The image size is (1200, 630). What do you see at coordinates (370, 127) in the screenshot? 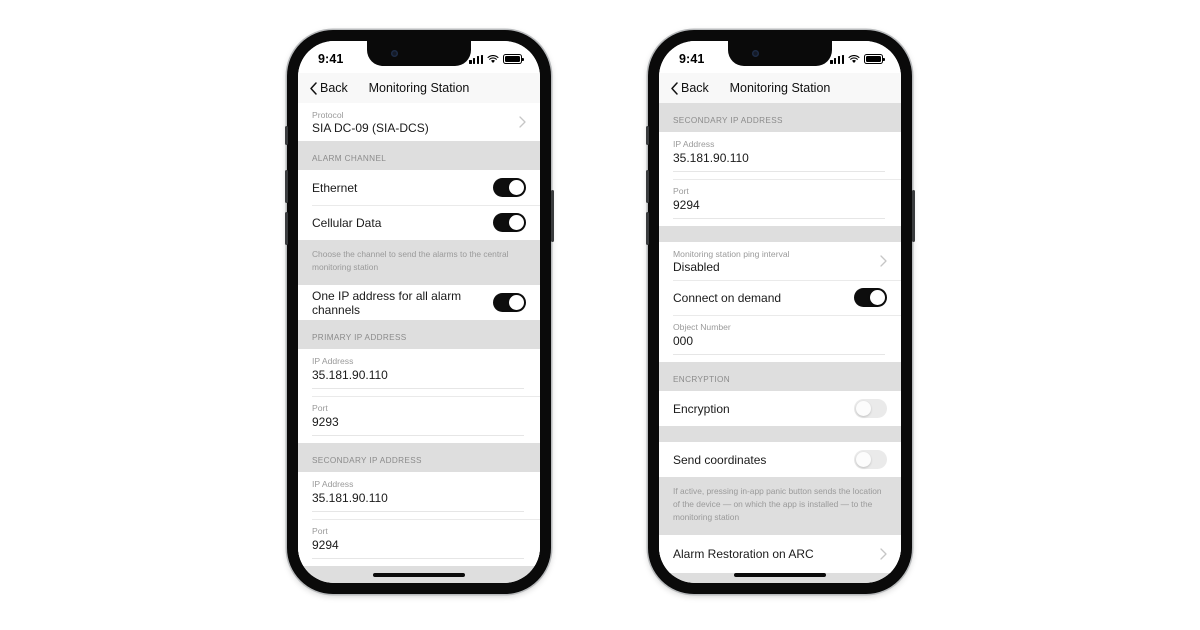
I see `list-item-value: SIA DC-09 (SIA-DCS)` at bounding box center [370, 127].